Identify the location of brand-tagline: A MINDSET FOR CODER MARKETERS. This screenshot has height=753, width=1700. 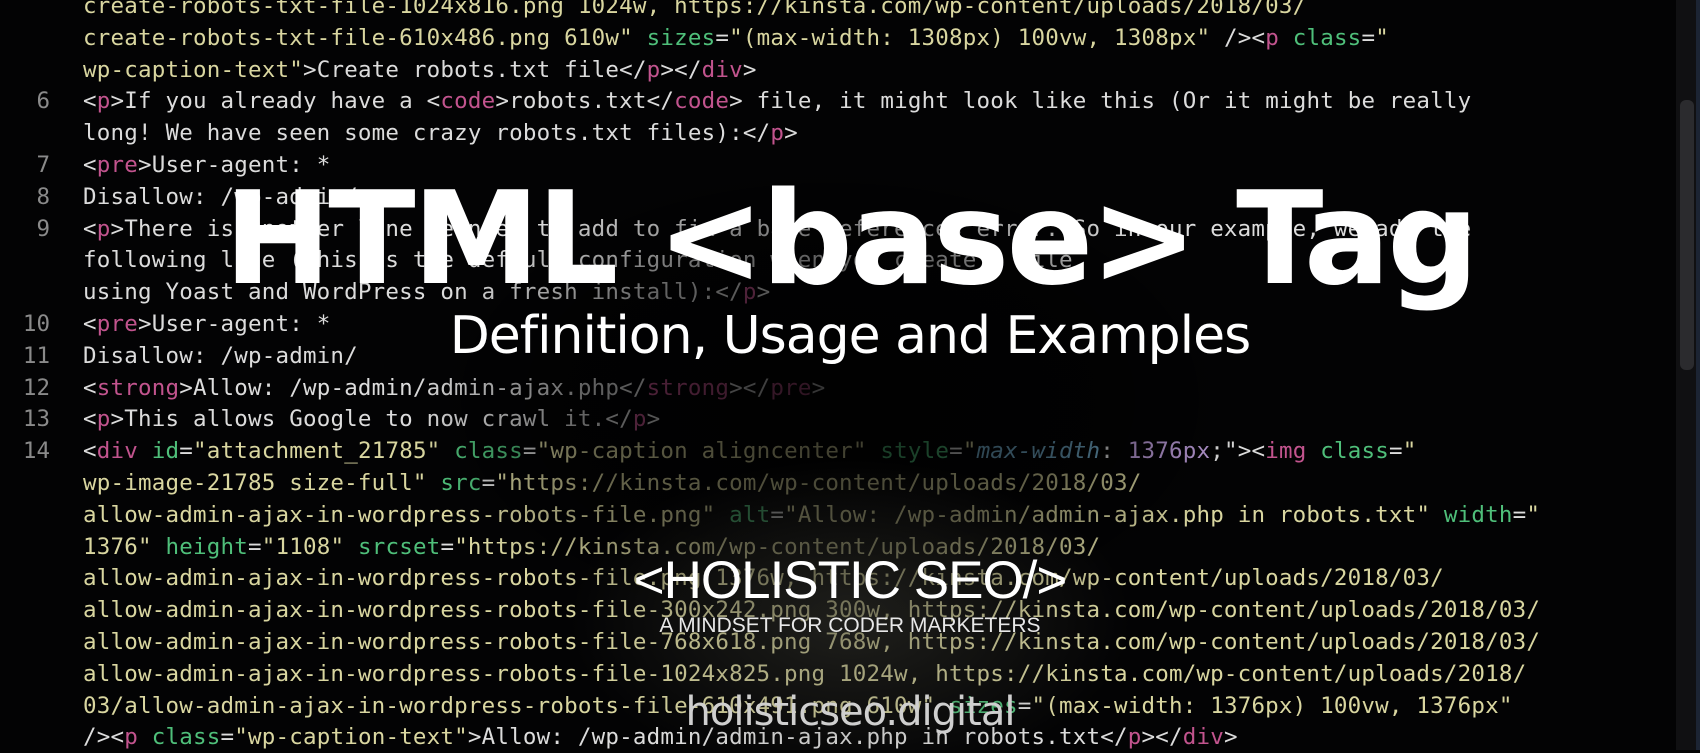
(850, 625).